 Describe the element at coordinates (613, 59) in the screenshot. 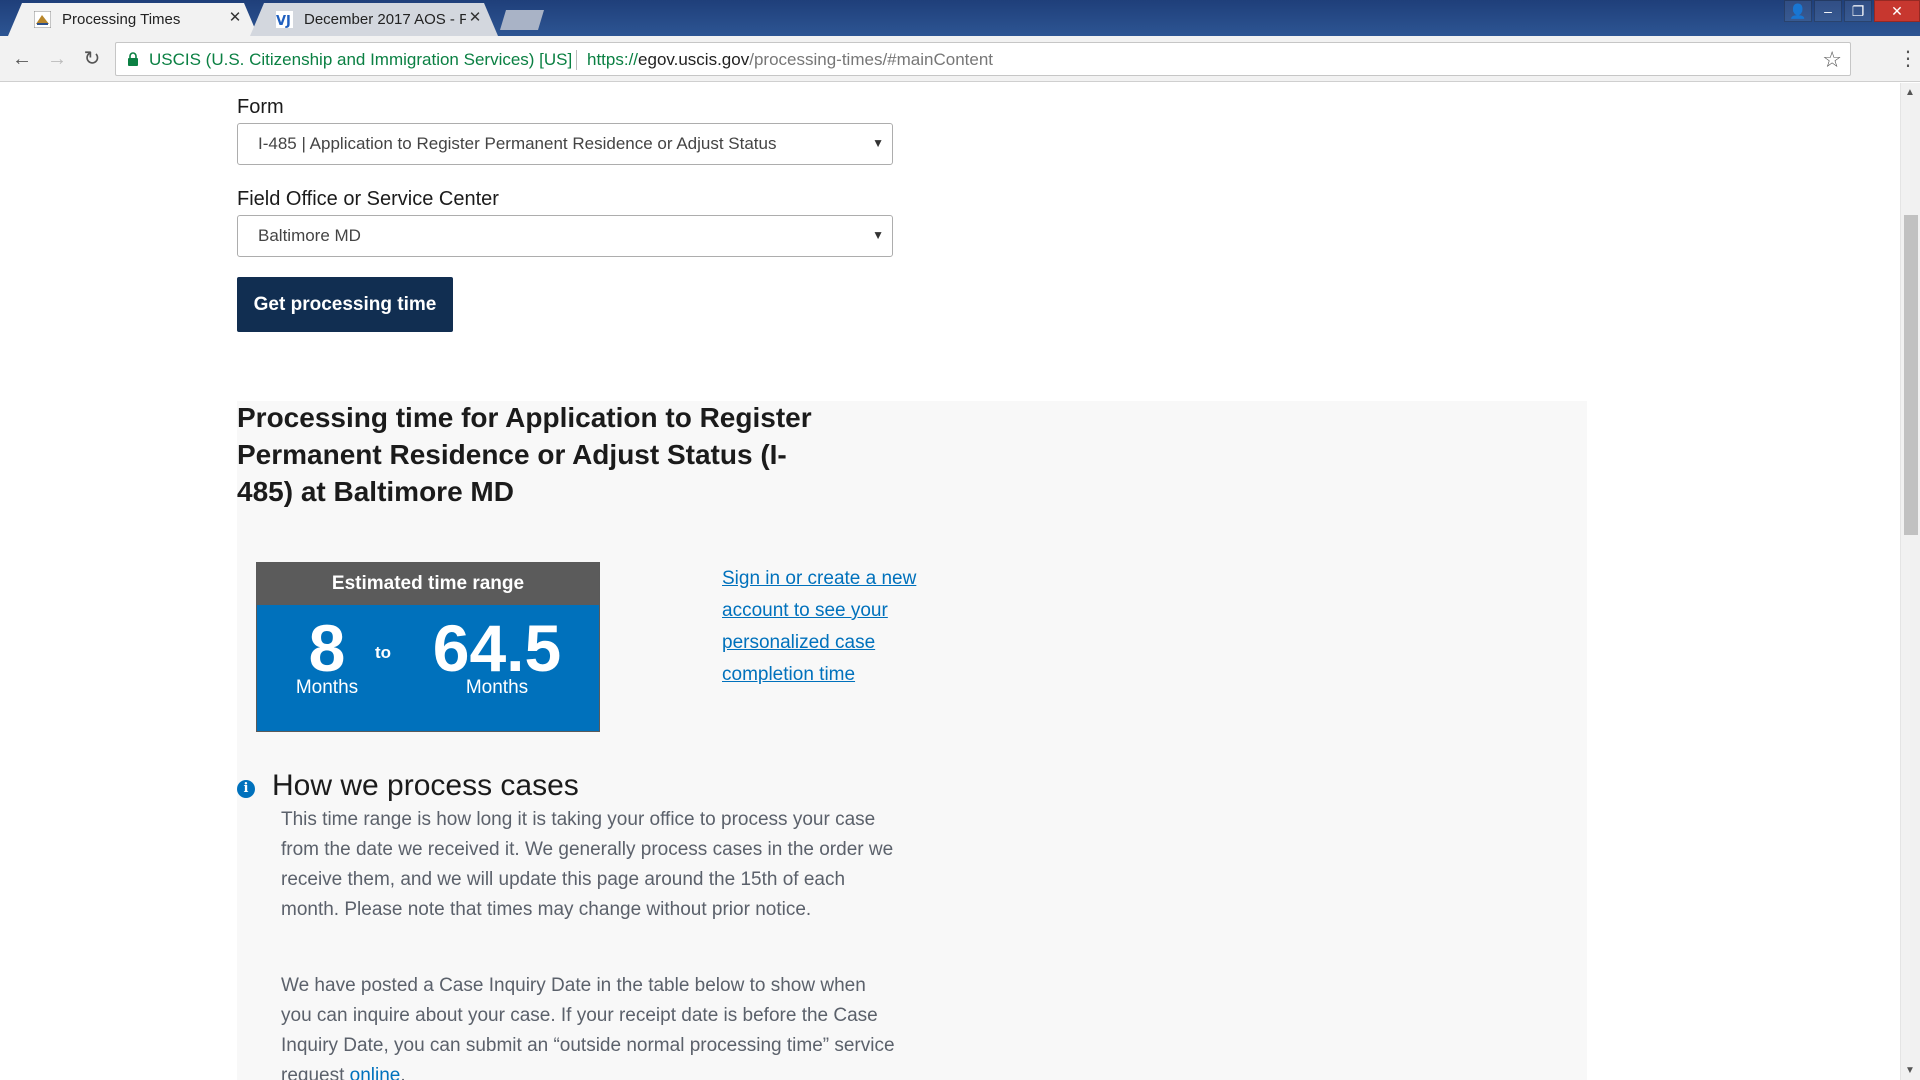

I see `url-scheme: https://` at that location.